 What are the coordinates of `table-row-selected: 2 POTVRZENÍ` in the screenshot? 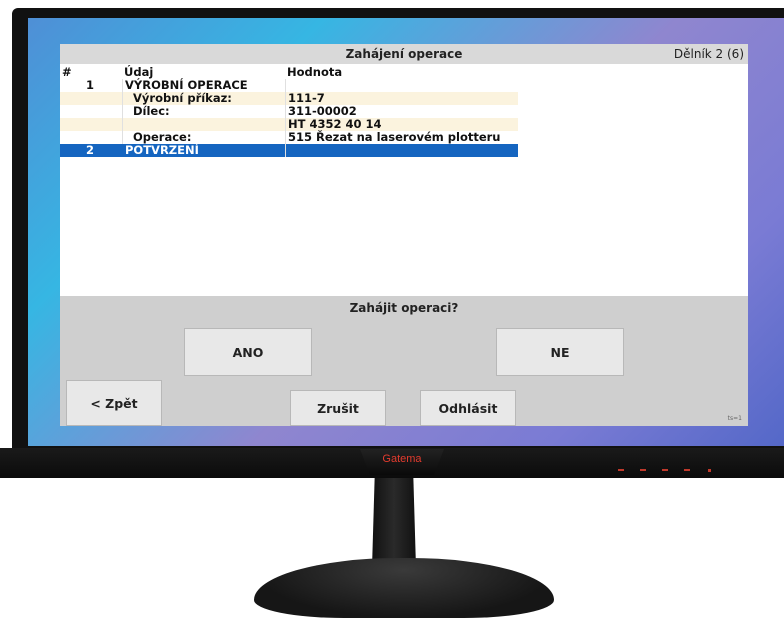 It's located at (289, 150).